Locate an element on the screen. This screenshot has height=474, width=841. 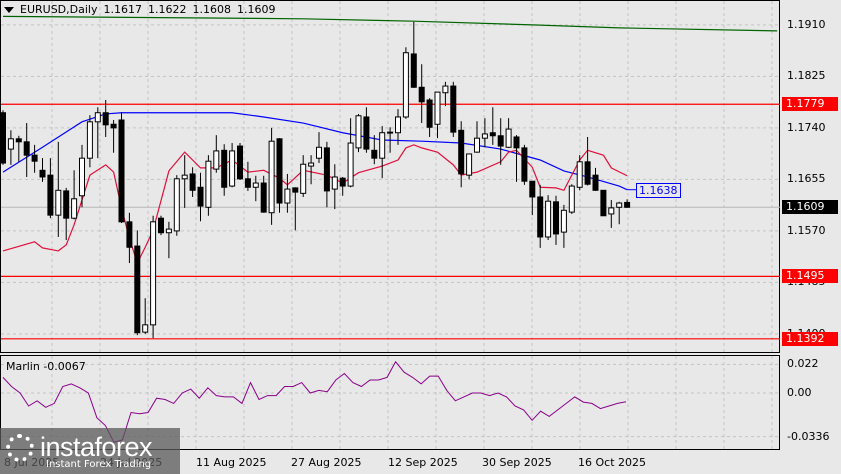
marlin-axis-label: -0.0336 is located at coordinates (808, 436).